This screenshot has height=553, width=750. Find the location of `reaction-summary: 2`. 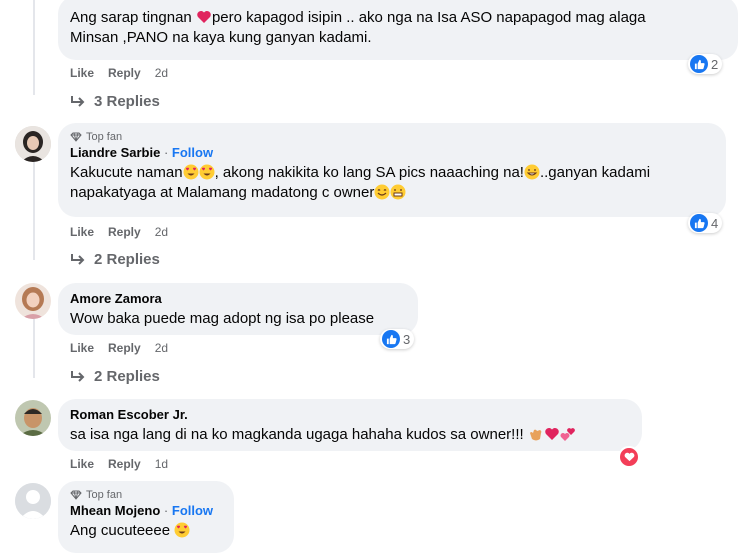

reaction-summary: 2 is located at coordinates (705, 64).